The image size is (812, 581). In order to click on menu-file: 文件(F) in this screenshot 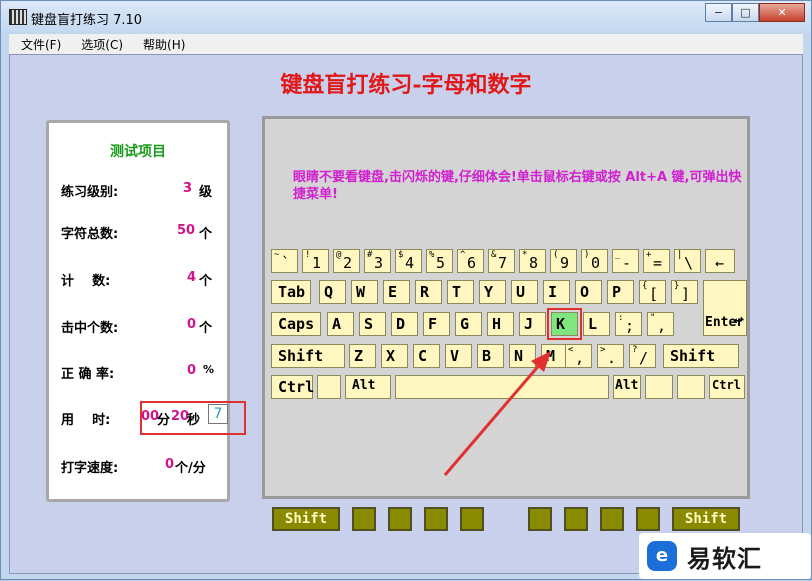, I will do `click(39, 44)`.